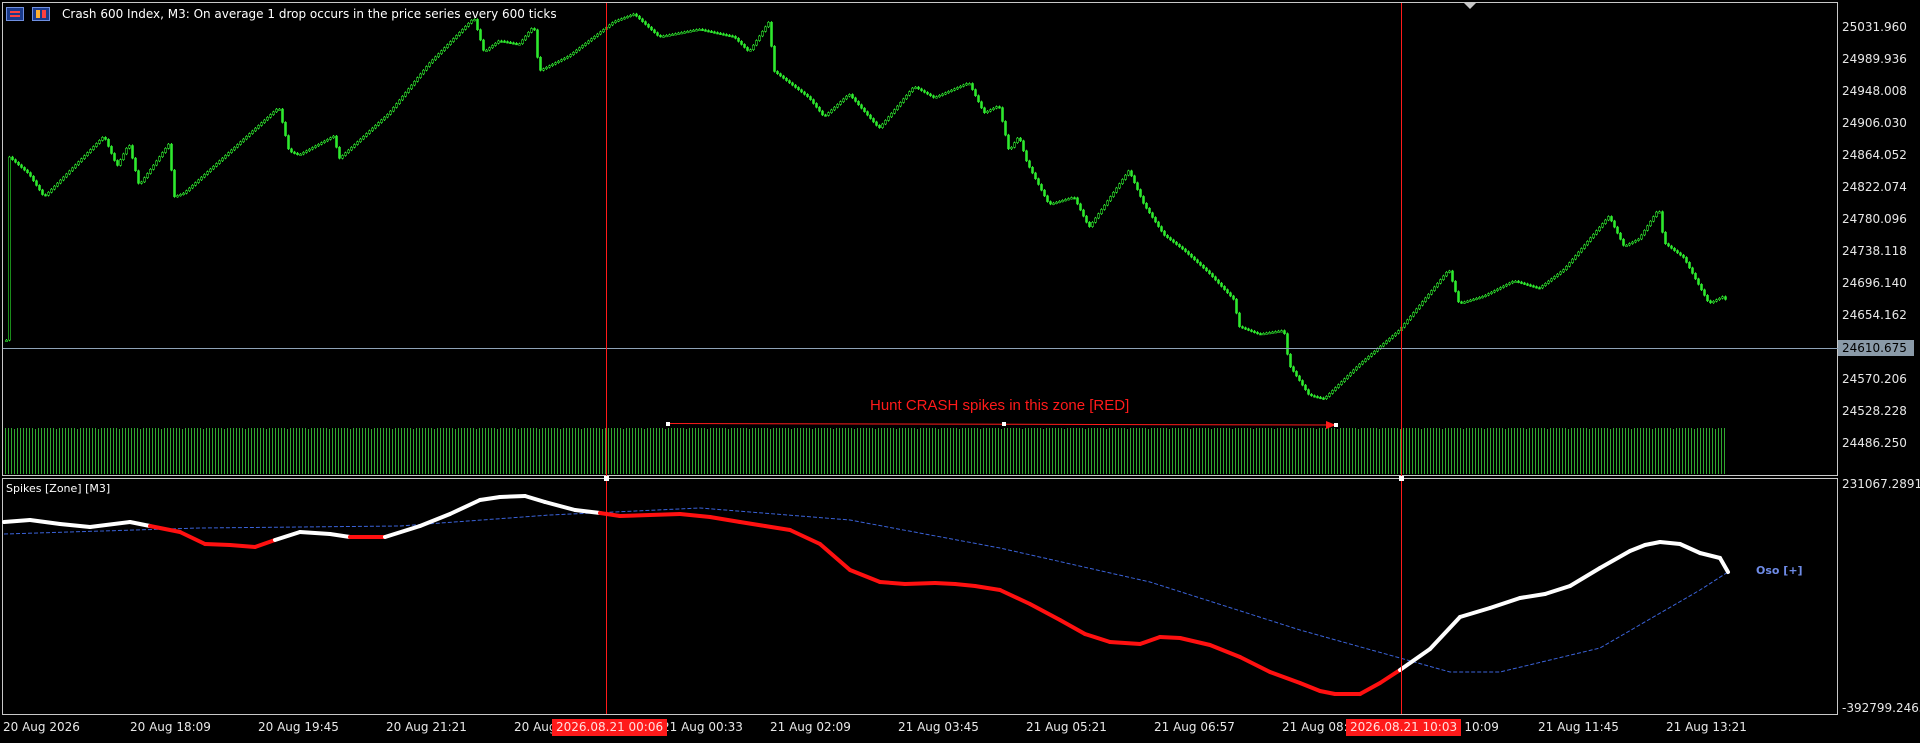 The height and width of the screenshot is (743, 1920). What do you see at coordinates (15, 14) in the screenshot?
I see `chart-type-icon` at bounding box center [15, 14].